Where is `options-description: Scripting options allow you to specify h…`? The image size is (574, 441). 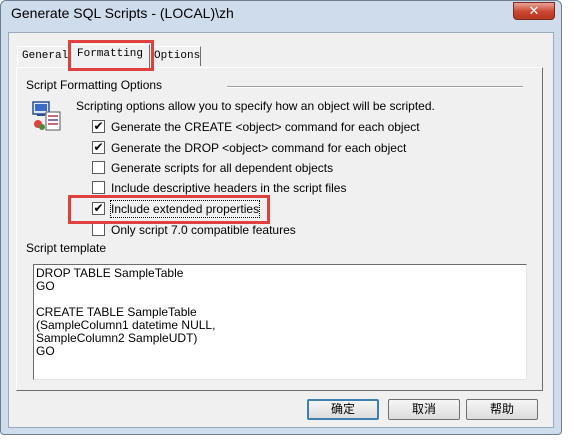
options-description: Scripting options allow you to specify h… is located at coordinates (255, 106).